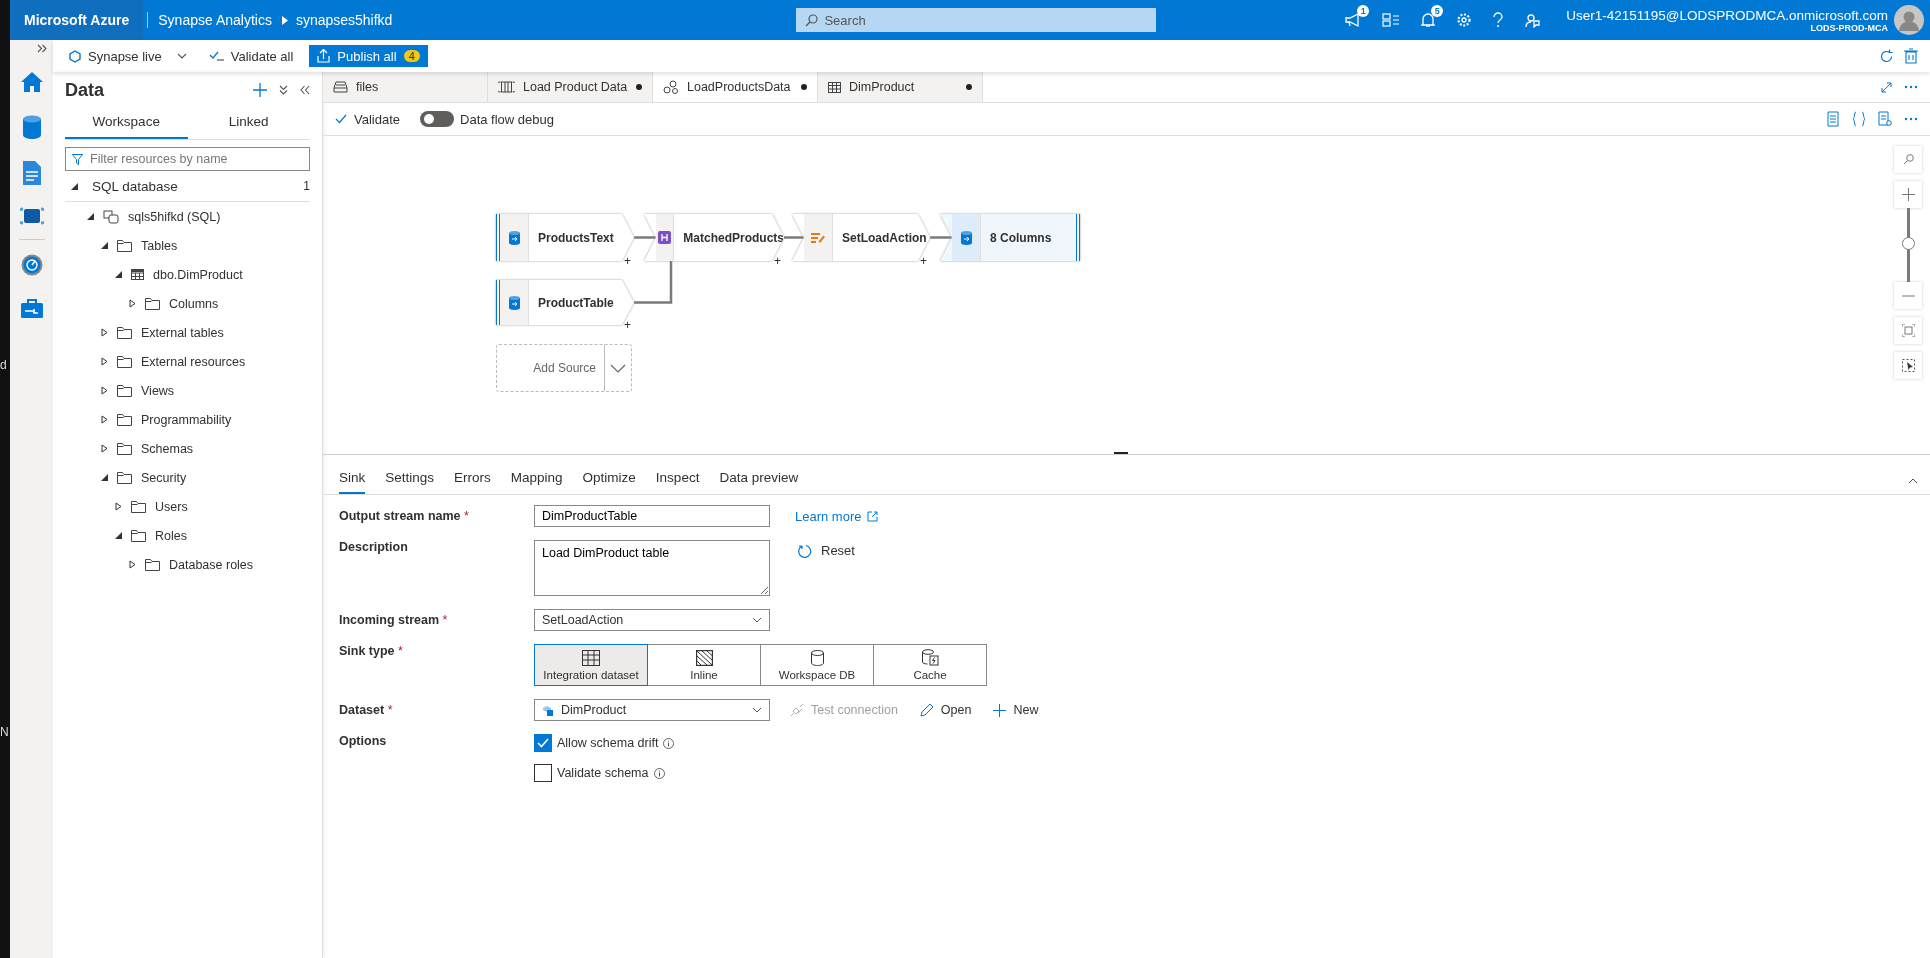 The height and width of the screenshot is (958, 1930). What do you see at coordinates (1909, 20) in the screenshot?
I see `avatar-icon` at bounding box center [1909, 20].